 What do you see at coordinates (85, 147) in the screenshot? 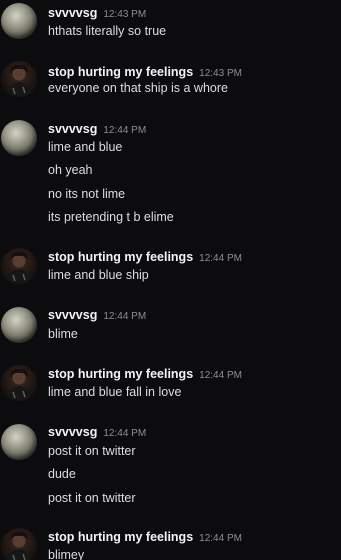
I see `message-text: lime and blue` at bounding box center [85, 147].